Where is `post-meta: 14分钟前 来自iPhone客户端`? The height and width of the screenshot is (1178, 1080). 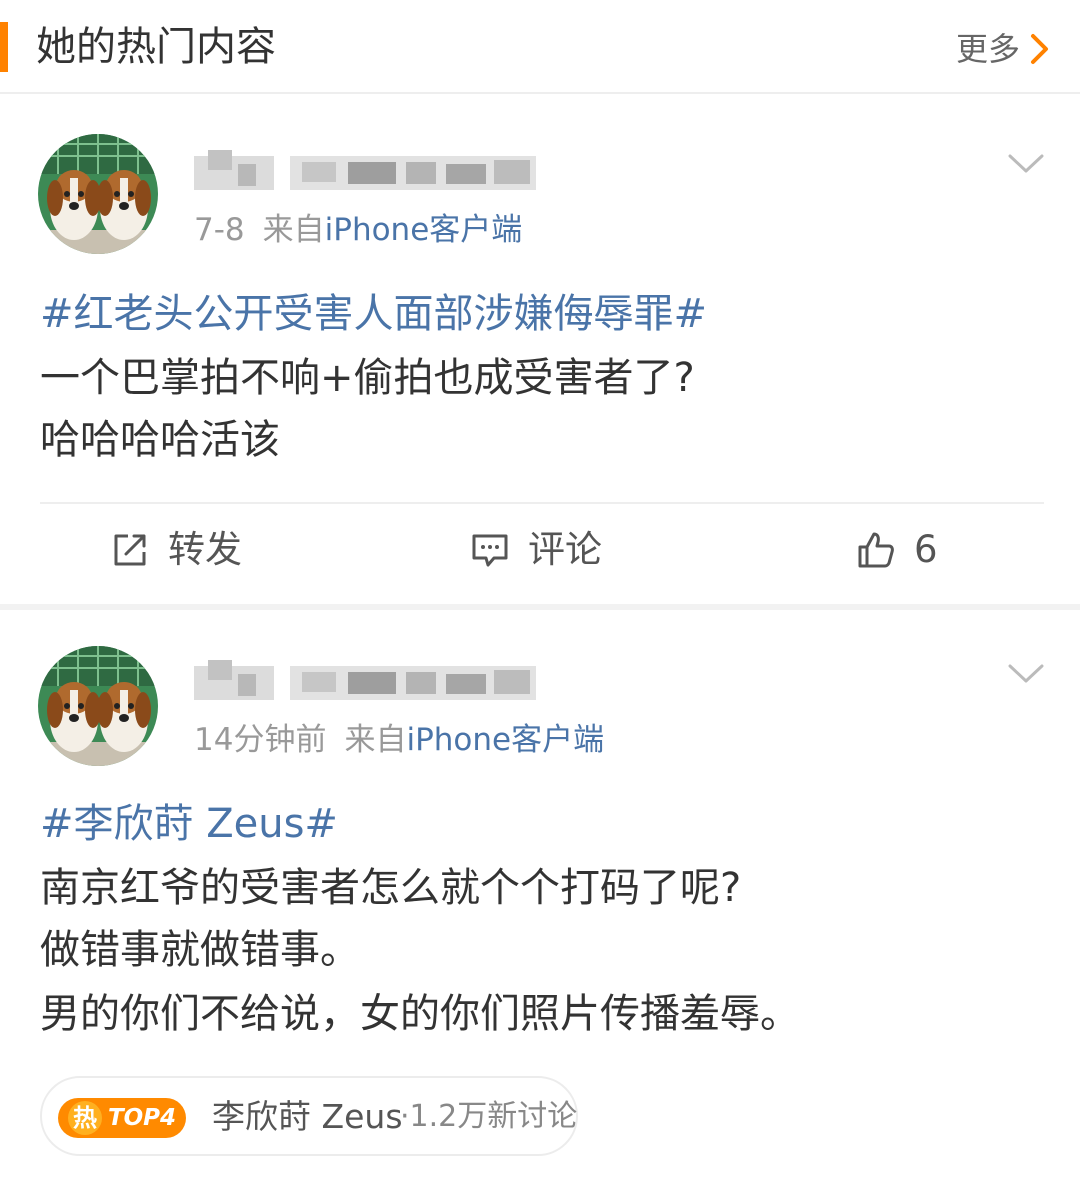
post-meta: 14分钟前 来自iPhone客户端 is located at coordinates (399, 740).